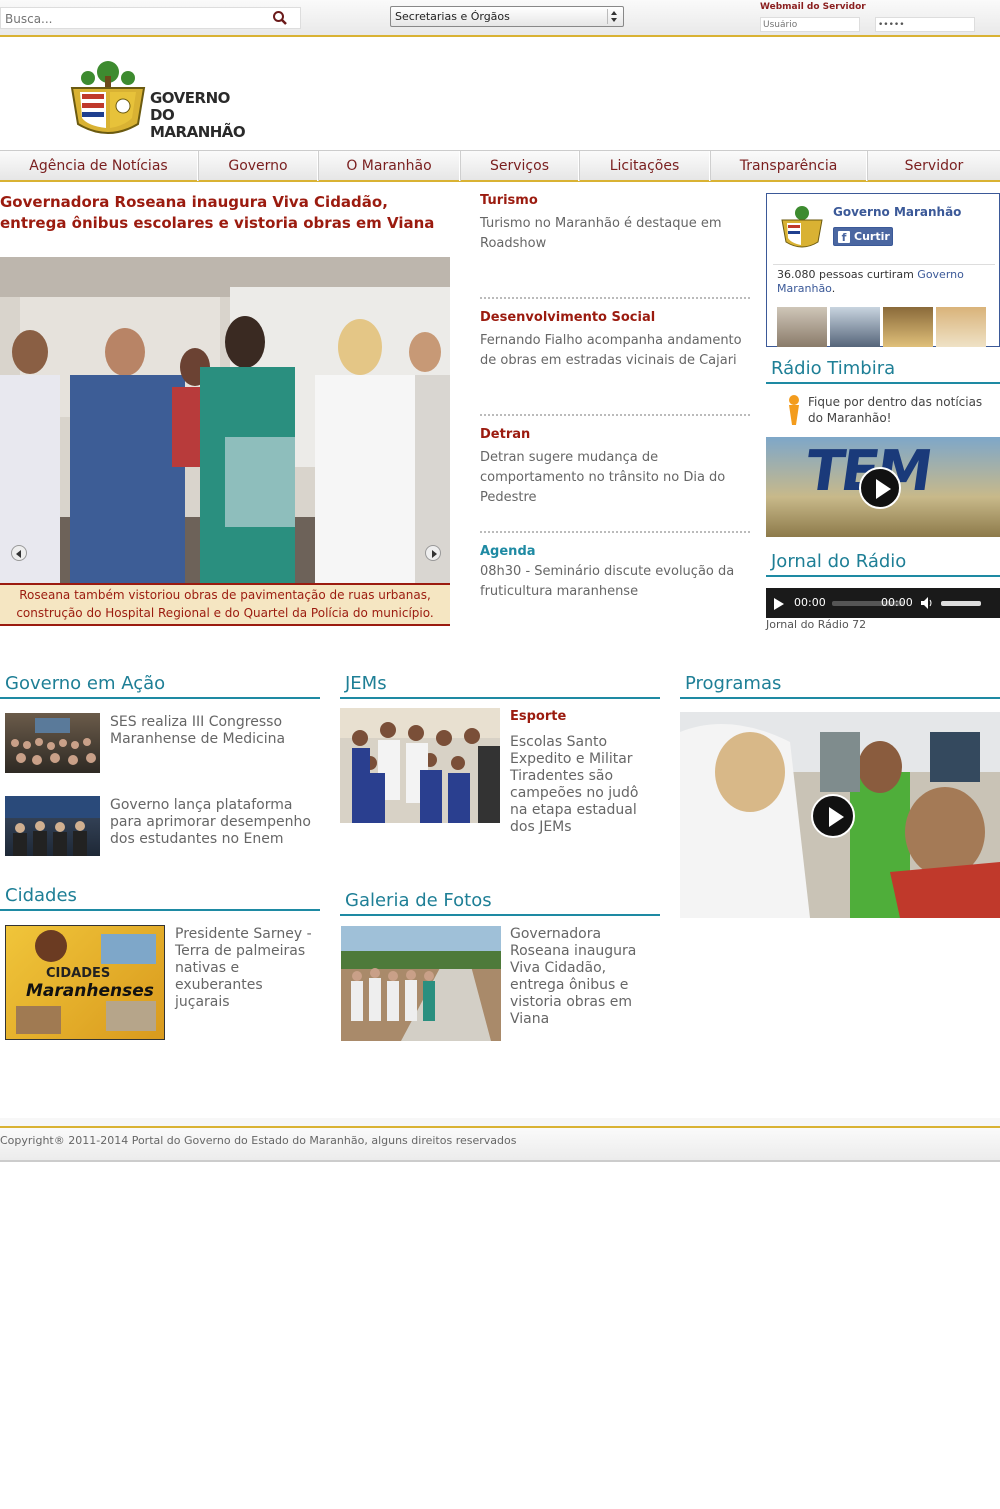 The height and width of the screenshot is (1509, 1000). I want to click on news-category: Turismo, so click(615, 201).